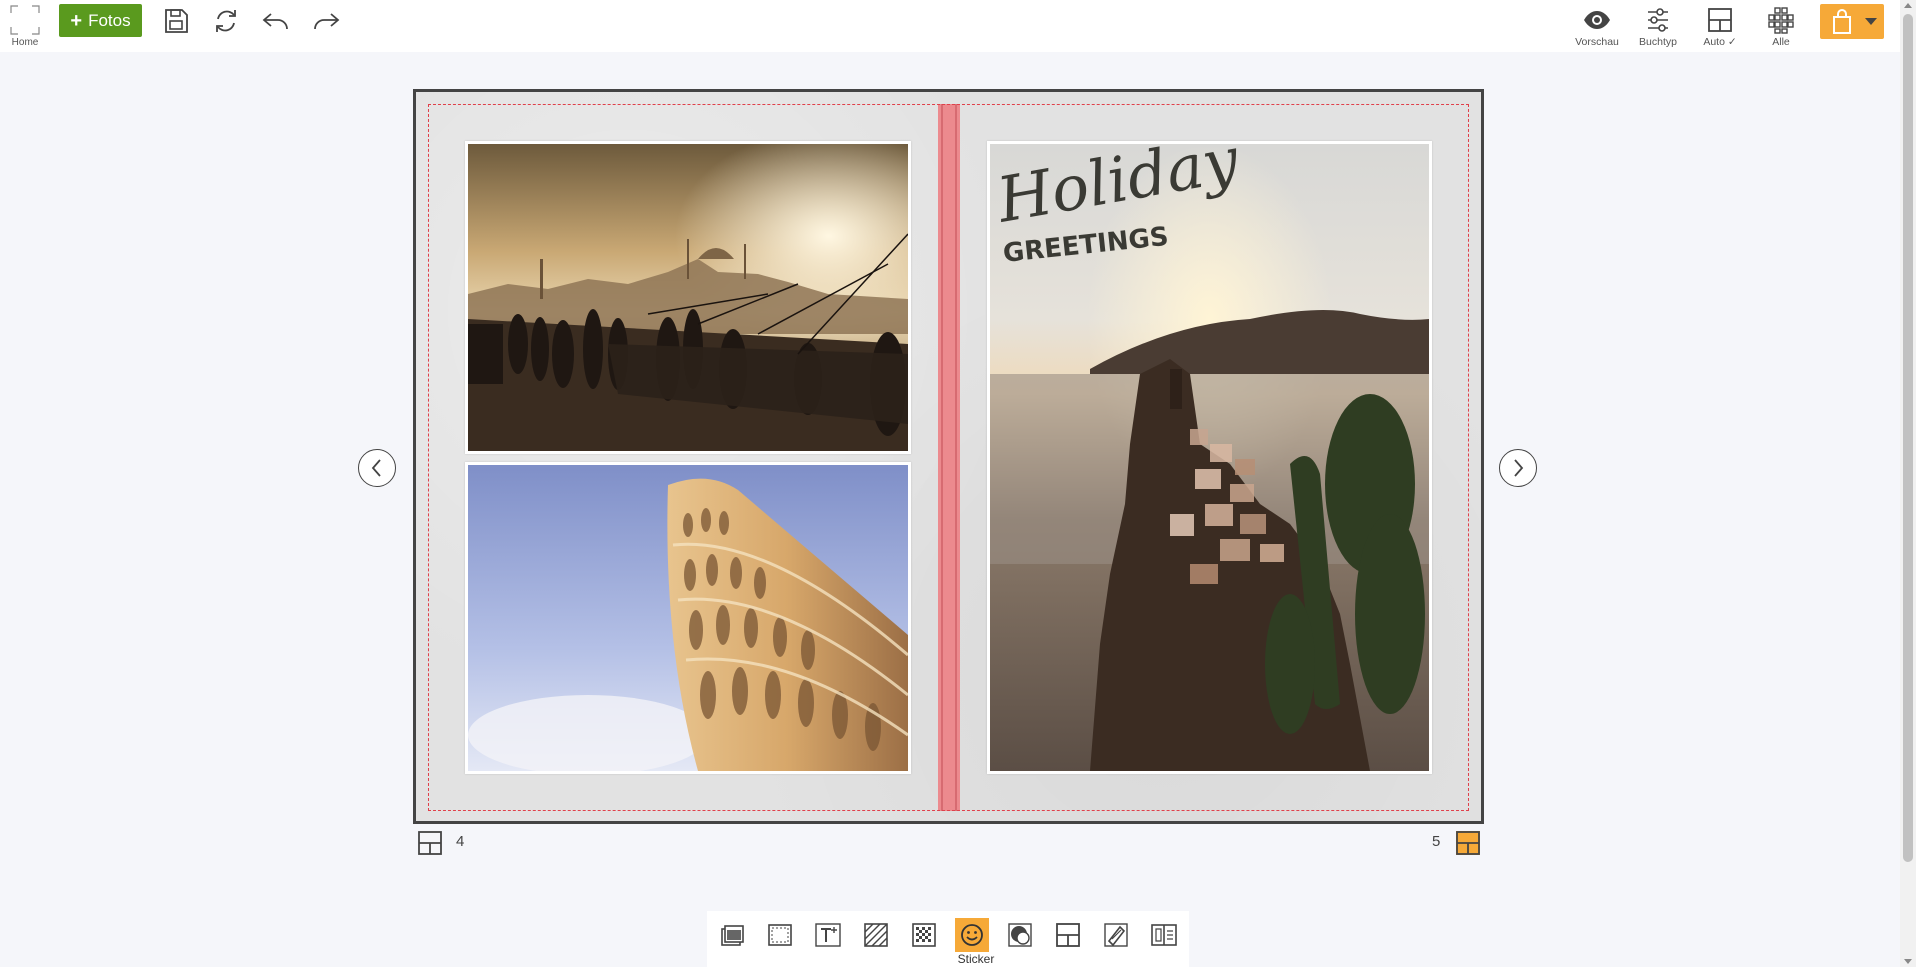  What do you see at coordinates (1658, 20) in the screenshot?
I see `sliders-icon` at bounding box center [1658, 20].